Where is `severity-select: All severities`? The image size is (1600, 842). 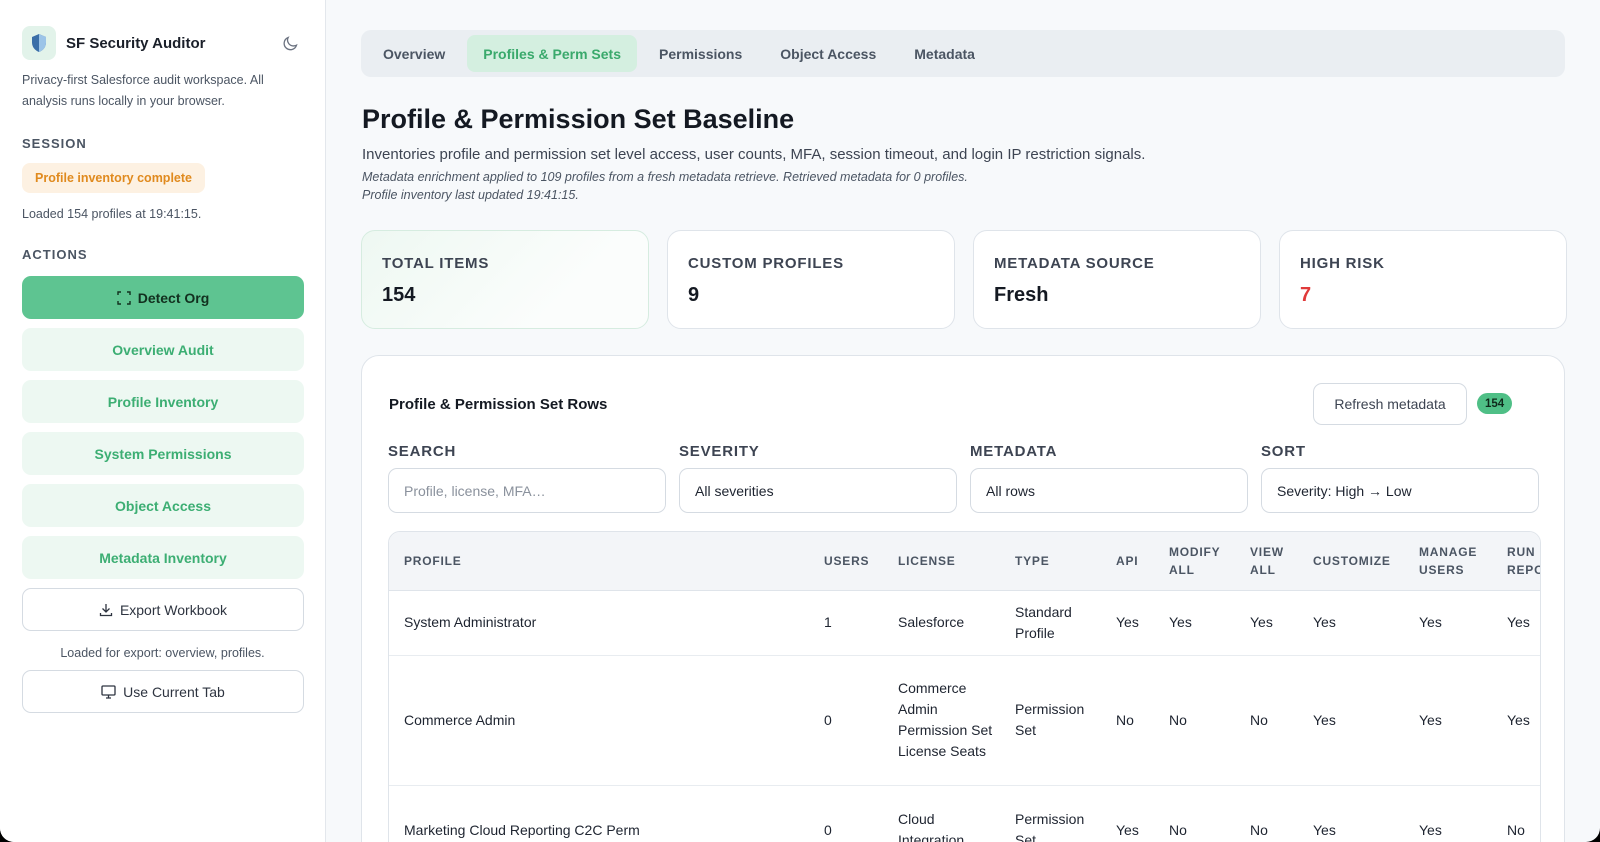
severity-select: All severities is located at coordinates (818, 490).